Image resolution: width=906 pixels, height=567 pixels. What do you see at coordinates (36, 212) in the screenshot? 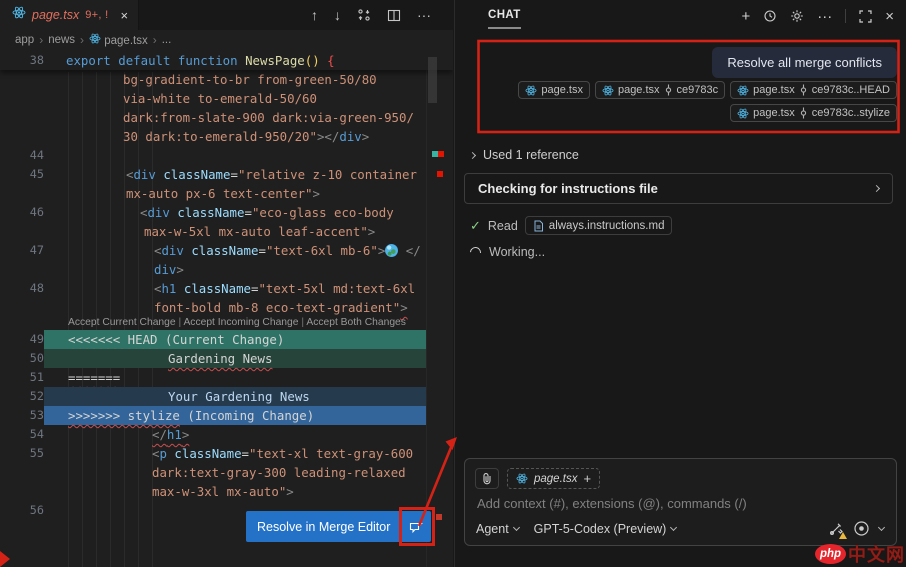
I see `line-number: 46` at bounding box center [36, 212].